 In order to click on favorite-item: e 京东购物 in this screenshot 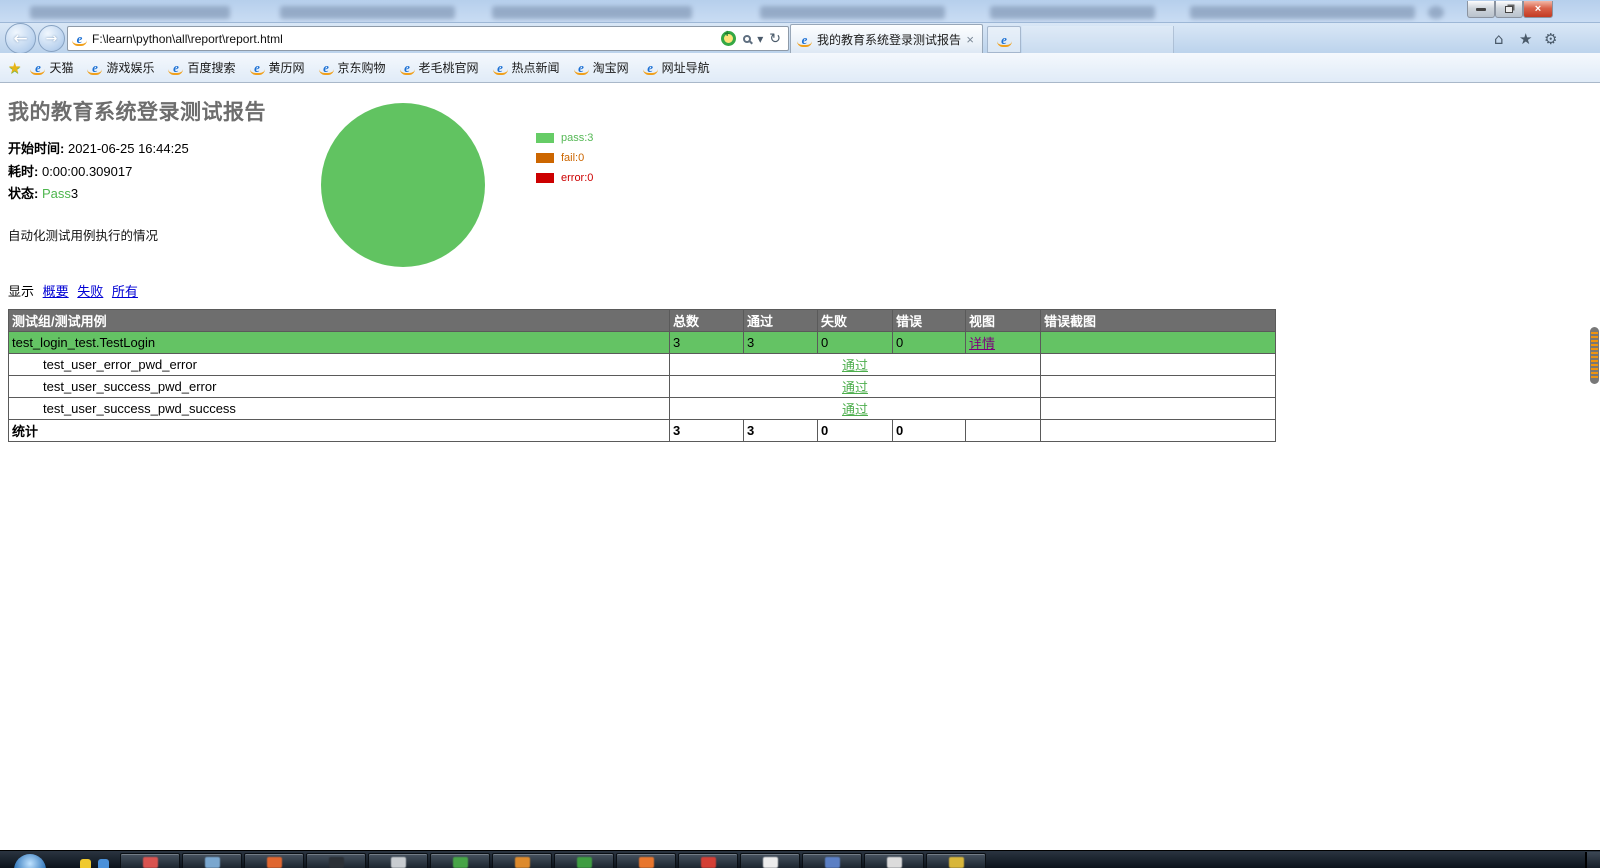, I will do `click(352, 68)`.